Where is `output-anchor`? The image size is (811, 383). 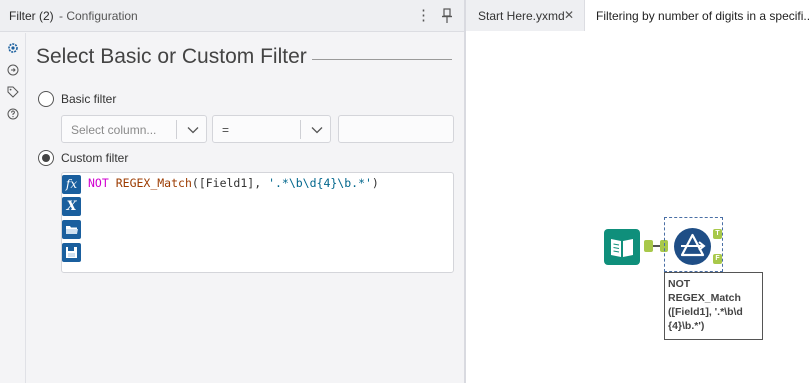
output-anchor is located at coordinates (648, 246).